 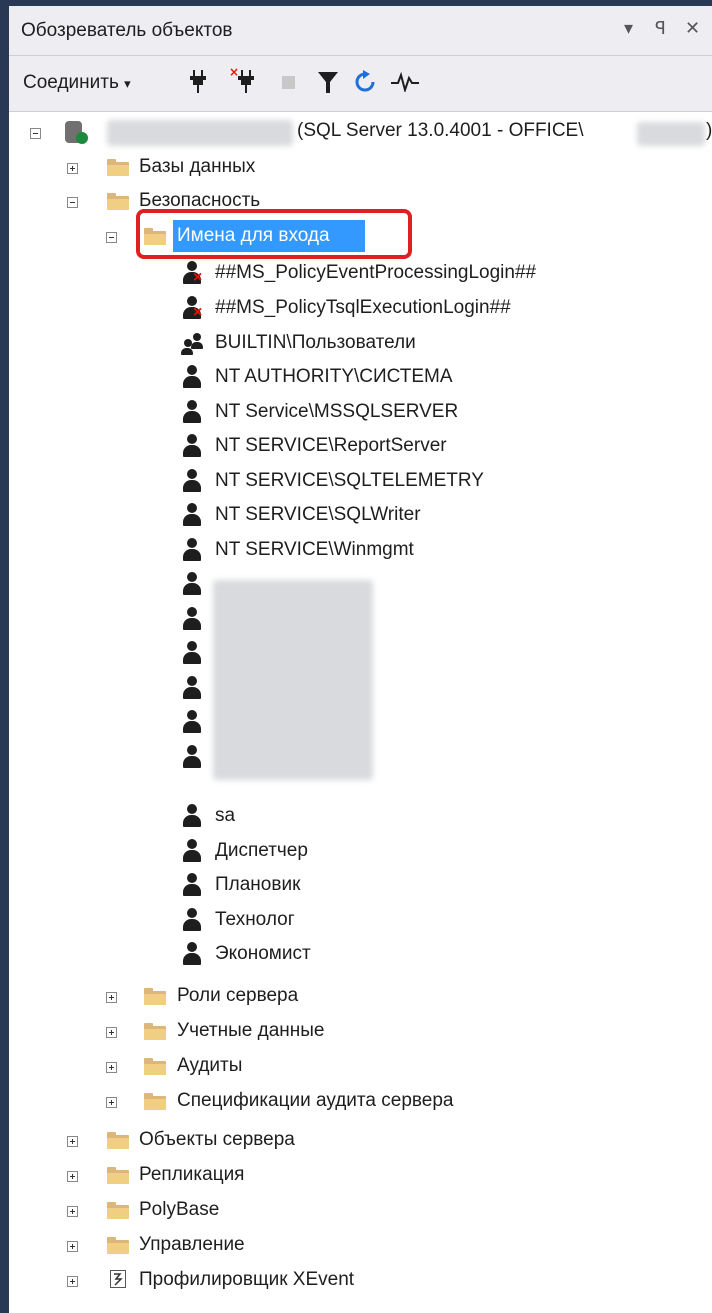 What do you see at coordinates (237, 996) in the screenshot?
I see `tree-item-server-roles: Роли сервера` at bounding box center [237, 996].